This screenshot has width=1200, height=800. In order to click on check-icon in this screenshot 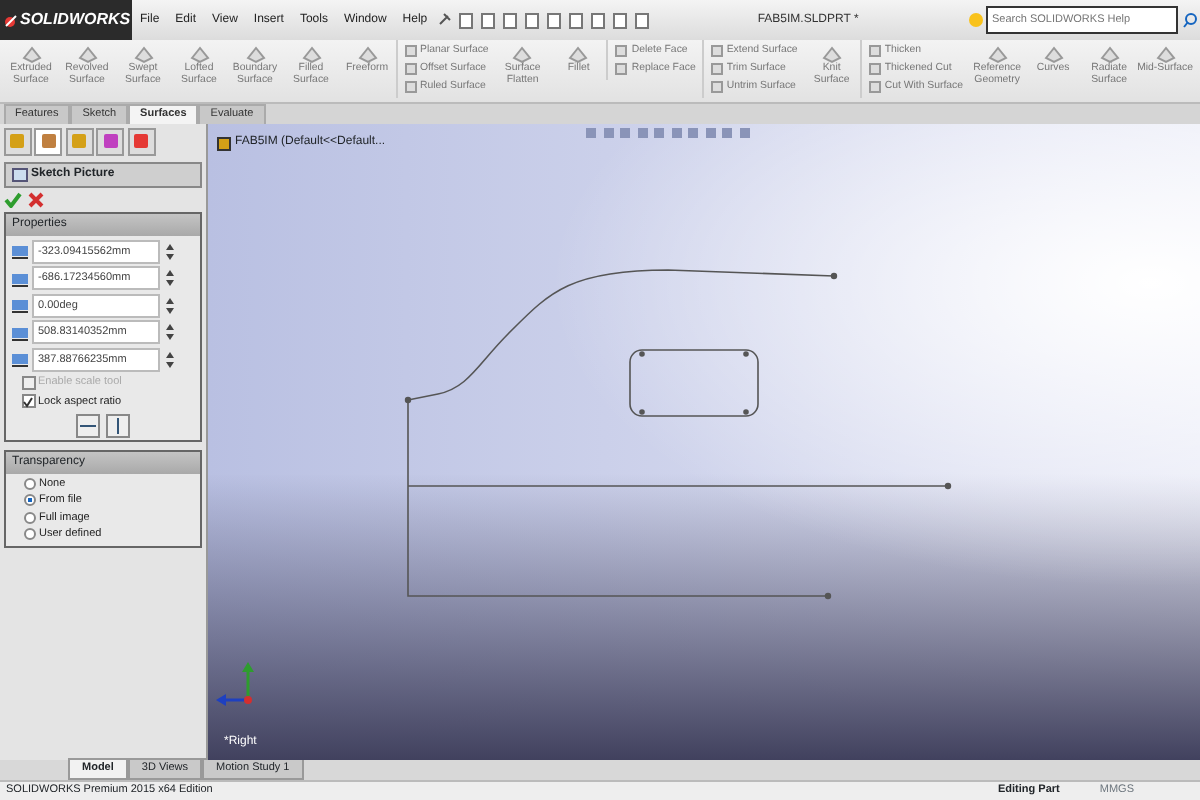, I will do `click(12, 200)`.